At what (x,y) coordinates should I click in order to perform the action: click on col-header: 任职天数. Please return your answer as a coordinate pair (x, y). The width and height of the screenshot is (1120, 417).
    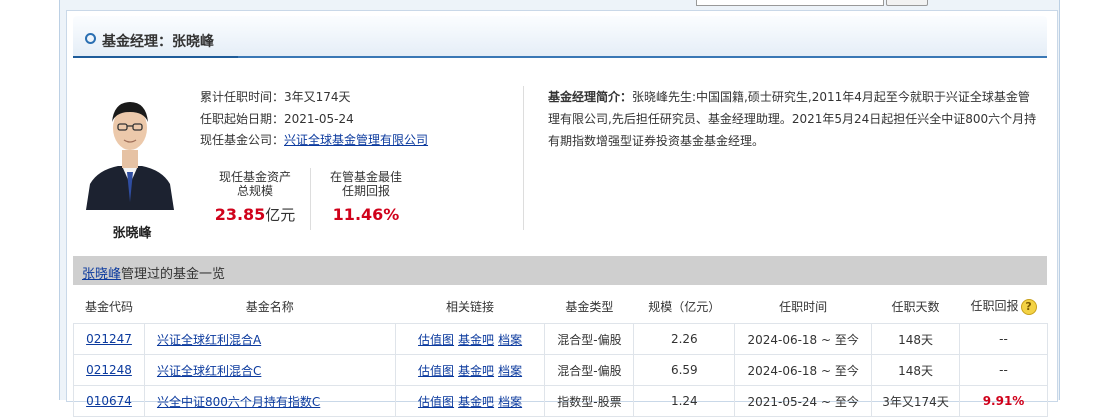
    Looking at the image, I should click on (915, 306).